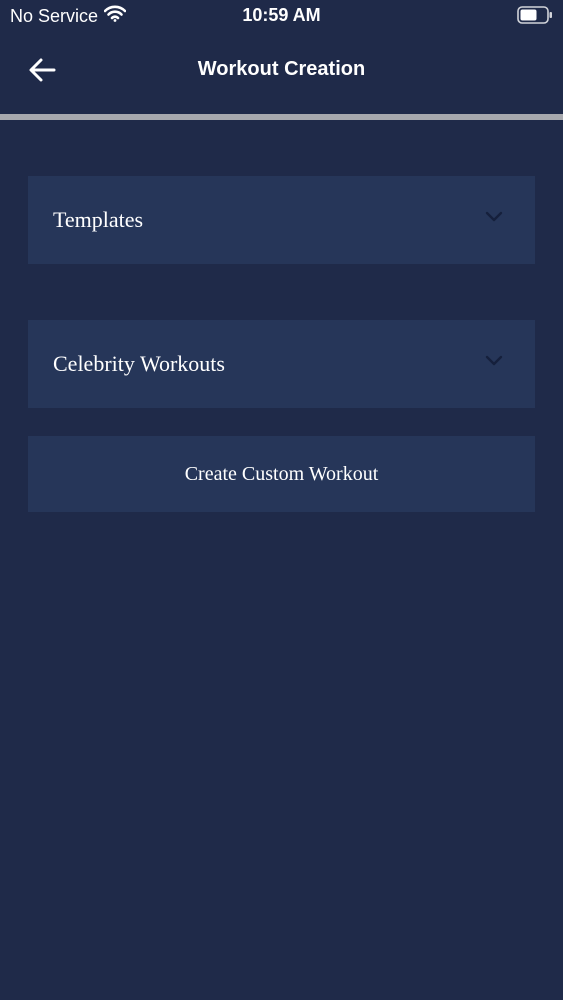  What do you see at coordinates (281, 69) in the screenshot?
I see `page-title: Workout Creation` at bounding box center [281, 69].